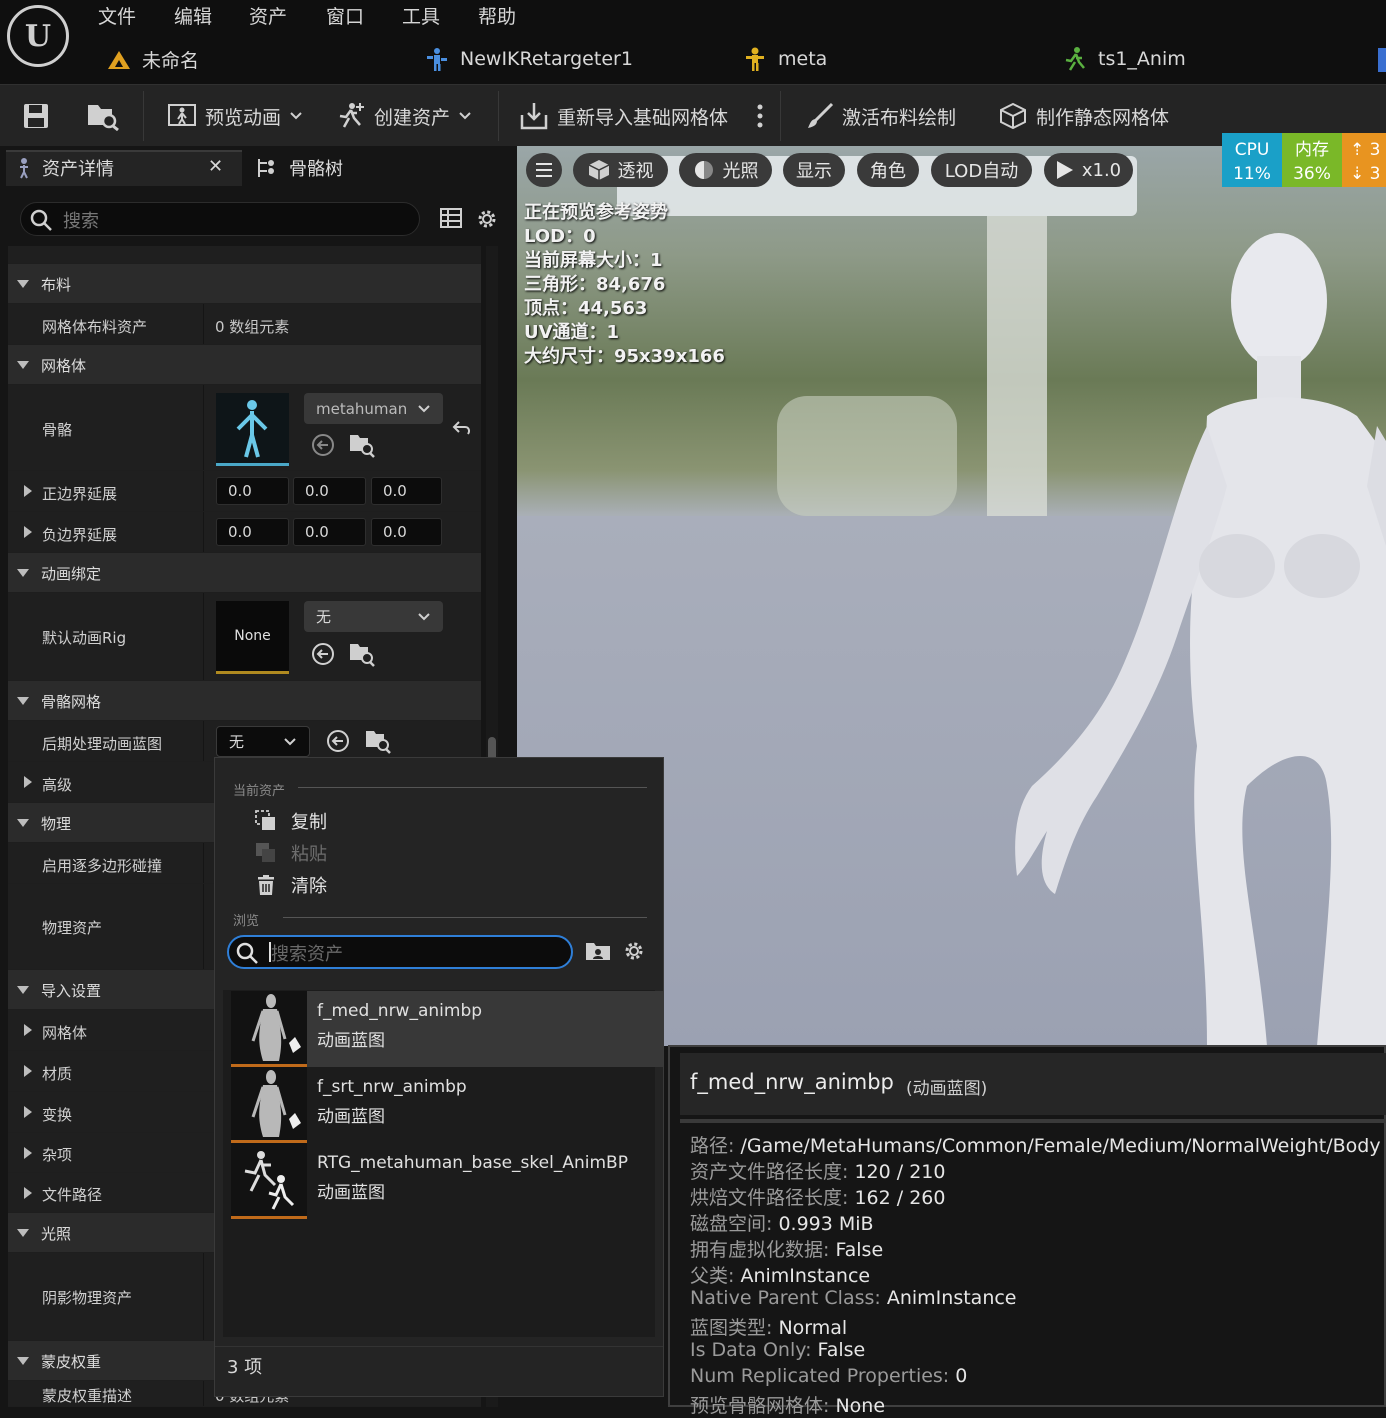 The image size is (1386, 1418). I want to click on skeleton-thumbnail, so click(252, 429).